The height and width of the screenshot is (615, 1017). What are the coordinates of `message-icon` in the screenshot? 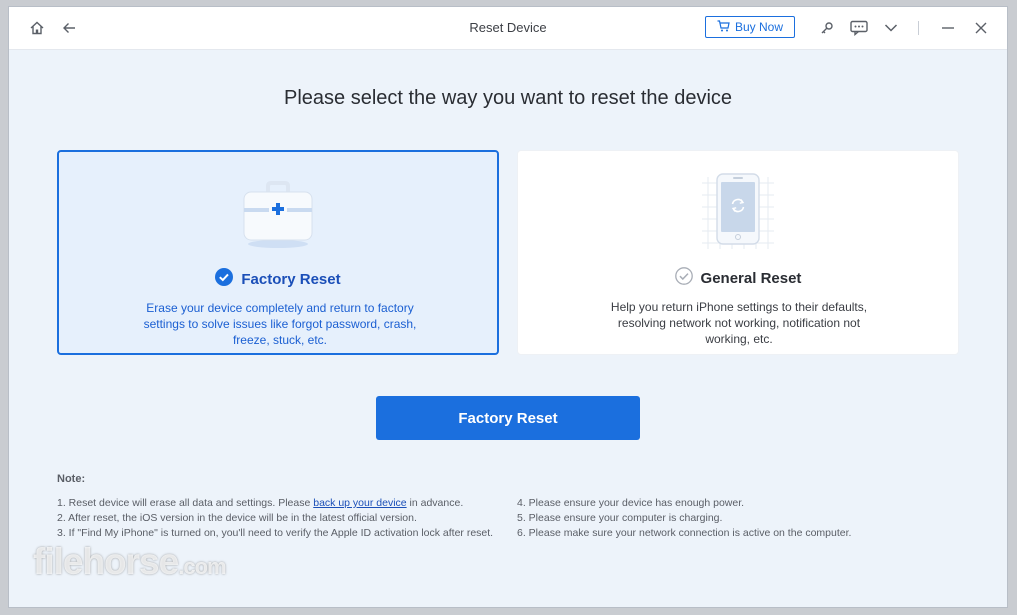 It's located at (859, 28).